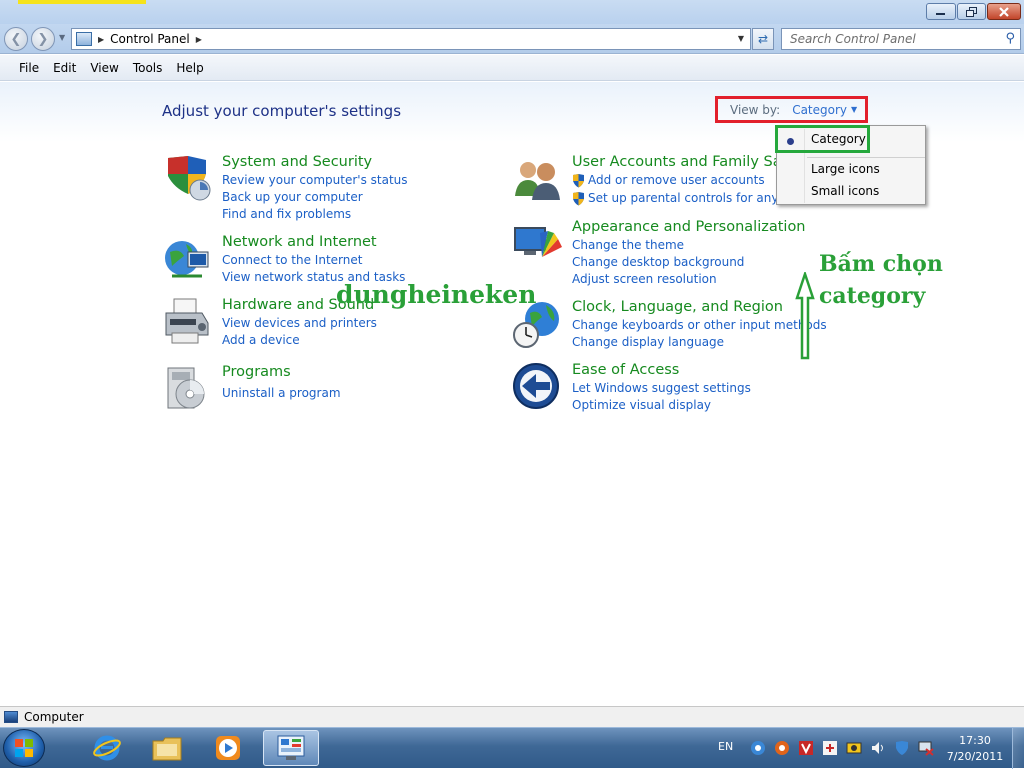  What do you see at coordinates (297, 162) in the screenshot?
I see `category-title: System and Security` at bounding box center [297, 162].